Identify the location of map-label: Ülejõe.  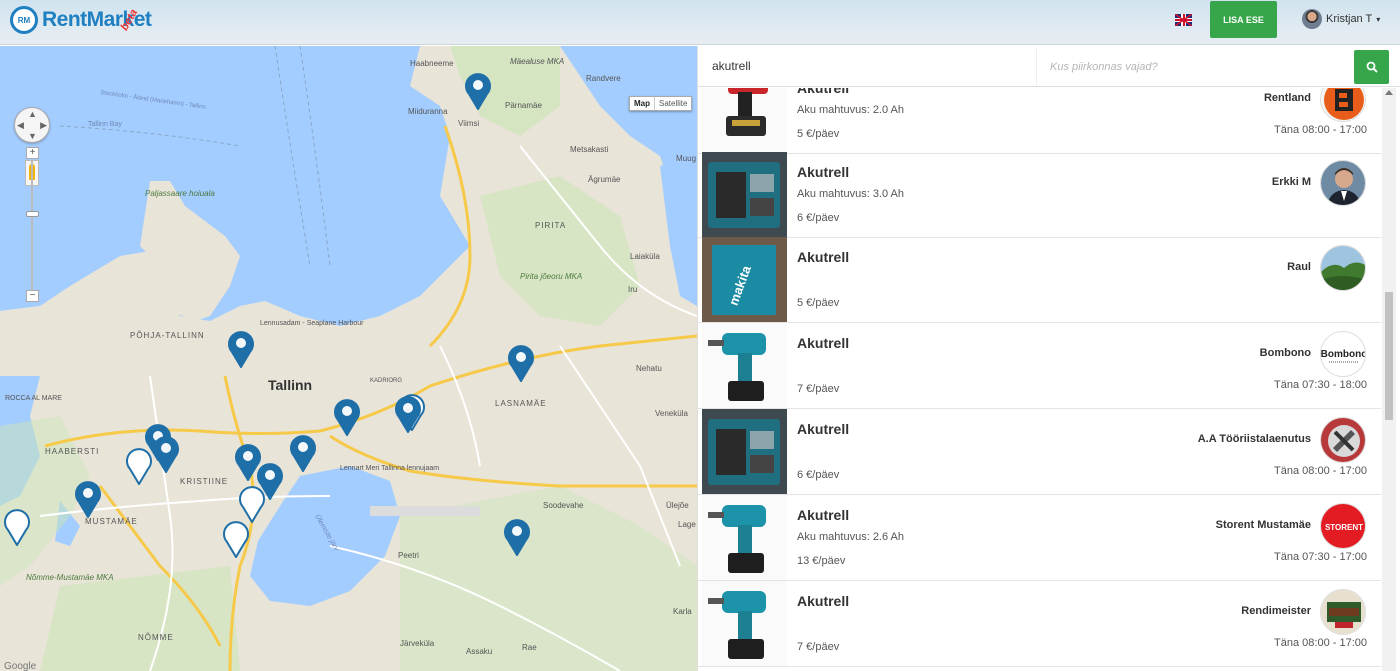
(677, 505).